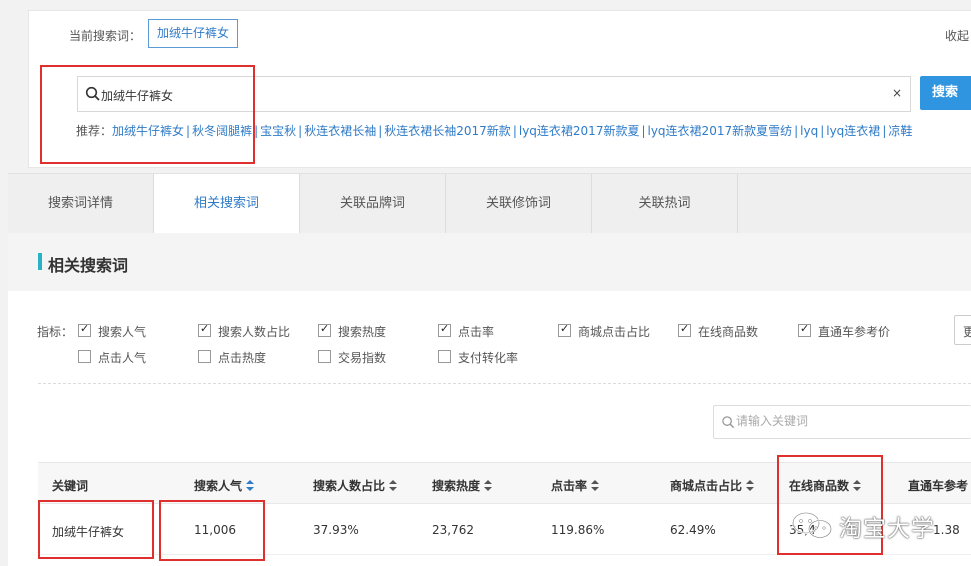 Image resolution: width=971 pixels, height=566 pixels. I want to click on recommend-link: 凉鞋, so click(900, 131).